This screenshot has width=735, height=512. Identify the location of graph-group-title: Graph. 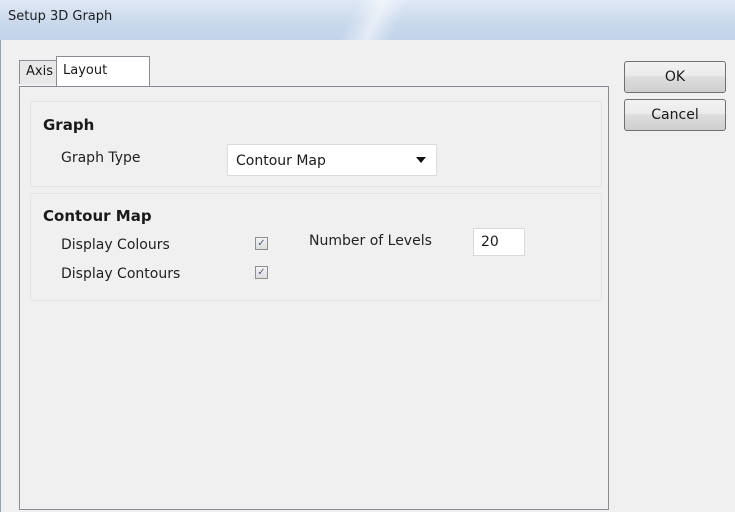
(69, 125).